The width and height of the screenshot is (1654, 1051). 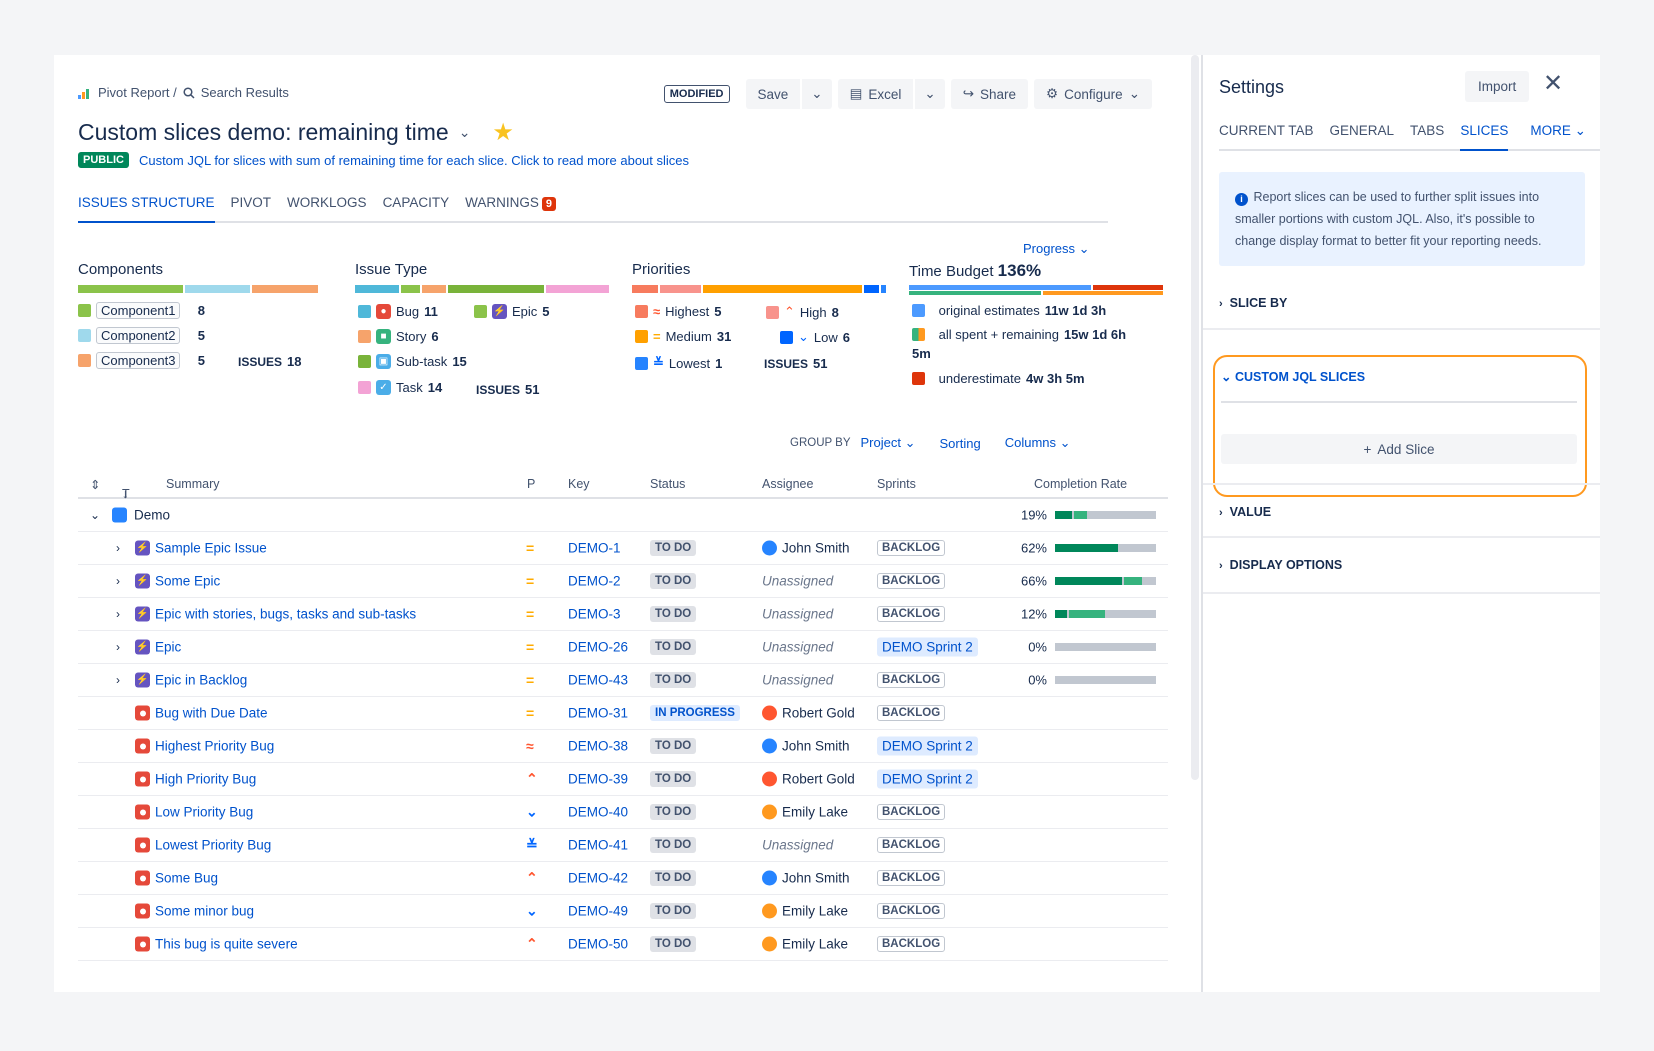 What do you see at coordinates (226, 944) in the screenshot?
I see `issue-summary-link: This bug is quite severe` at bounding box center [226, 944].